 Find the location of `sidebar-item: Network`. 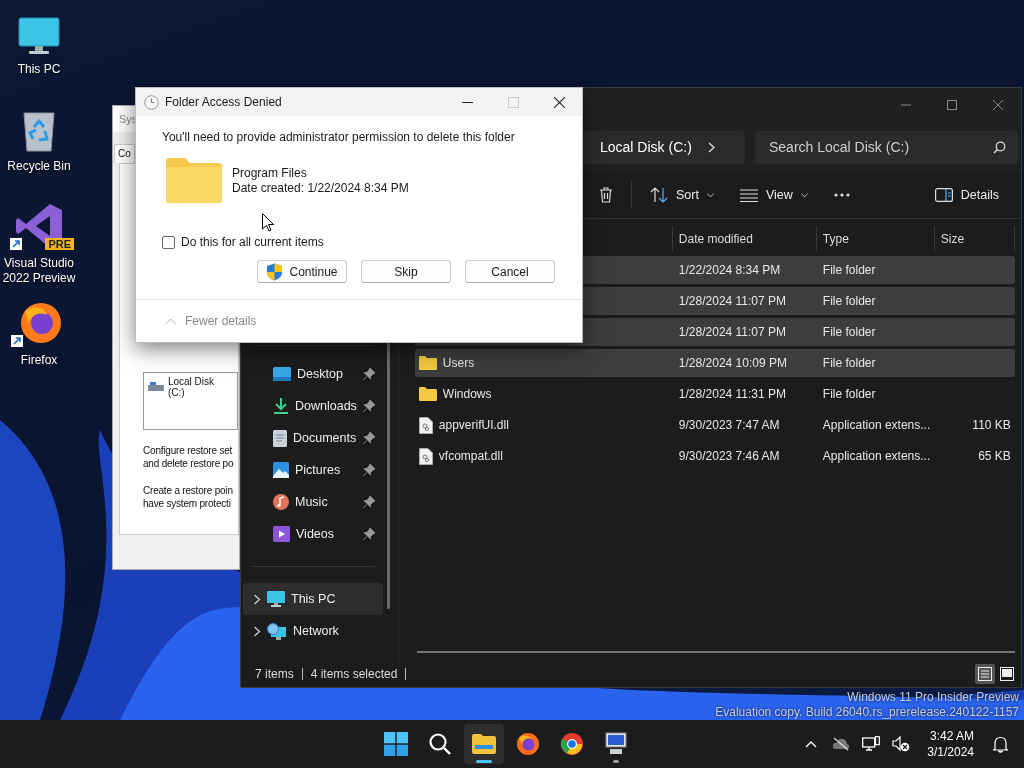

sidebar-item: Network is located at coordinates (313, 631).